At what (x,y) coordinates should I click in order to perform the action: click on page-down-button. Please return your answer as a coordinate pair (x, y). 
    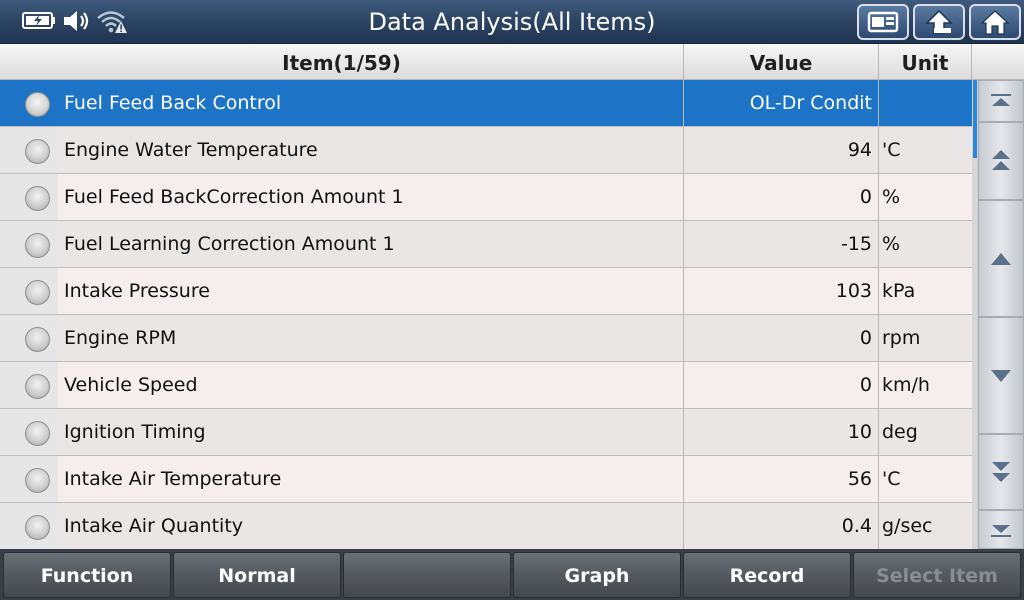
    Looking at the image, I should click on (1001, 472).